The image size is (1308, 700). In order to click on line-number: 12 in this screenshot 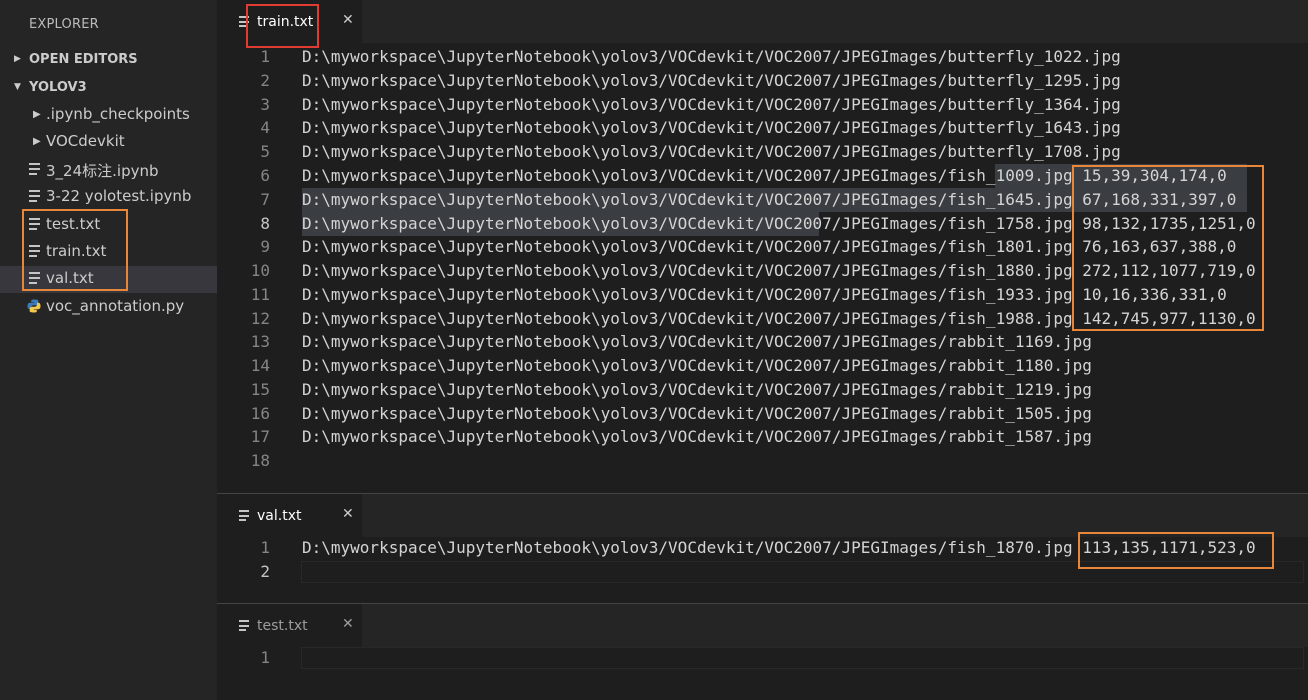, I will do `click(260, 318)`.